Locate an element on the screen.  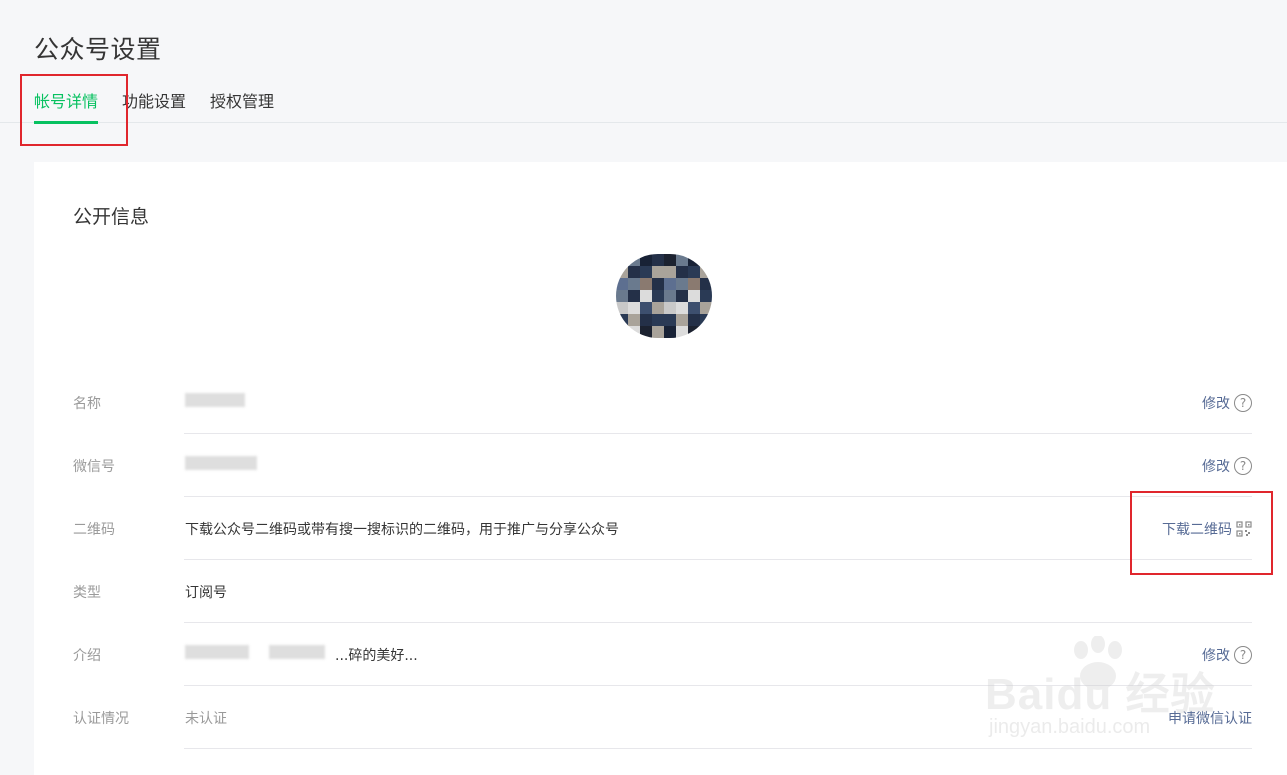
tab-account-details: 帐号详情 is located at coordinates (66, 106).